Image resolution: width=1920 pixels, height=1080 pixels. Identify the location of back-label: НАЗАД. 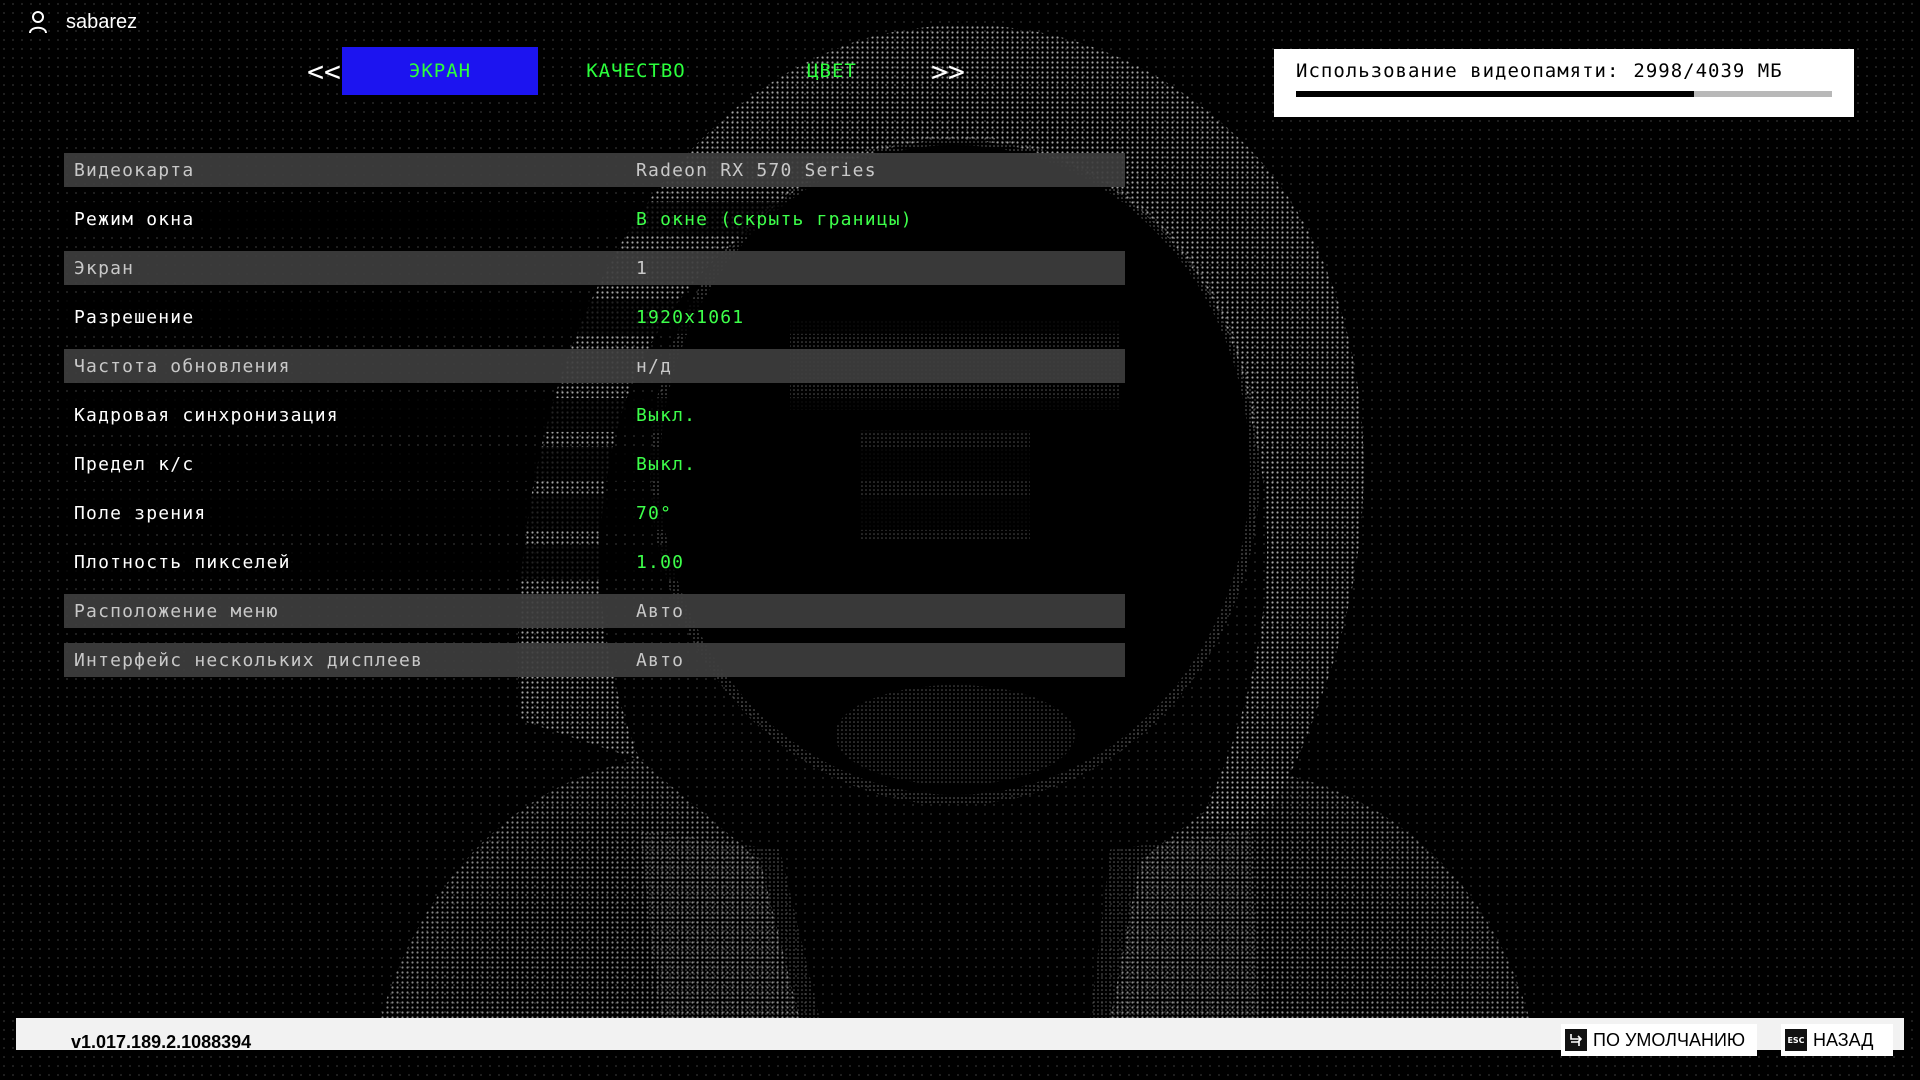
(1843, 1039).